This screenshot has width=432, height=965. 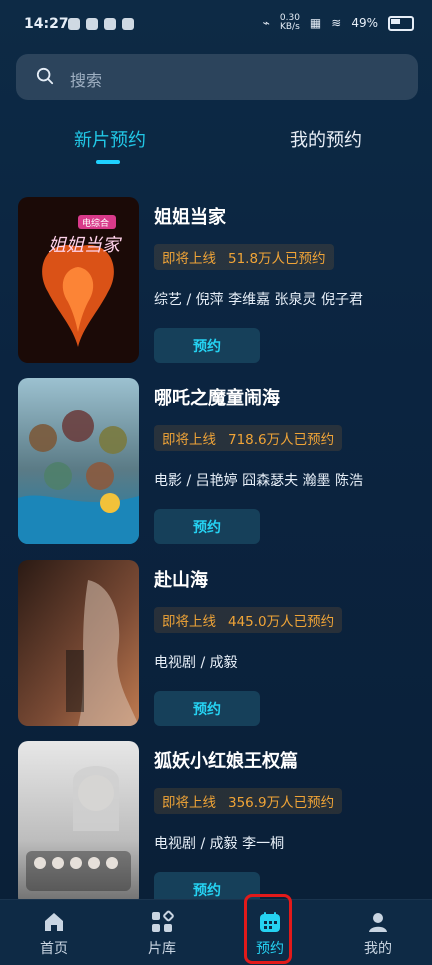 I want to click on reservation-count: 445.0万人已预约, so click(x=281, y=622).